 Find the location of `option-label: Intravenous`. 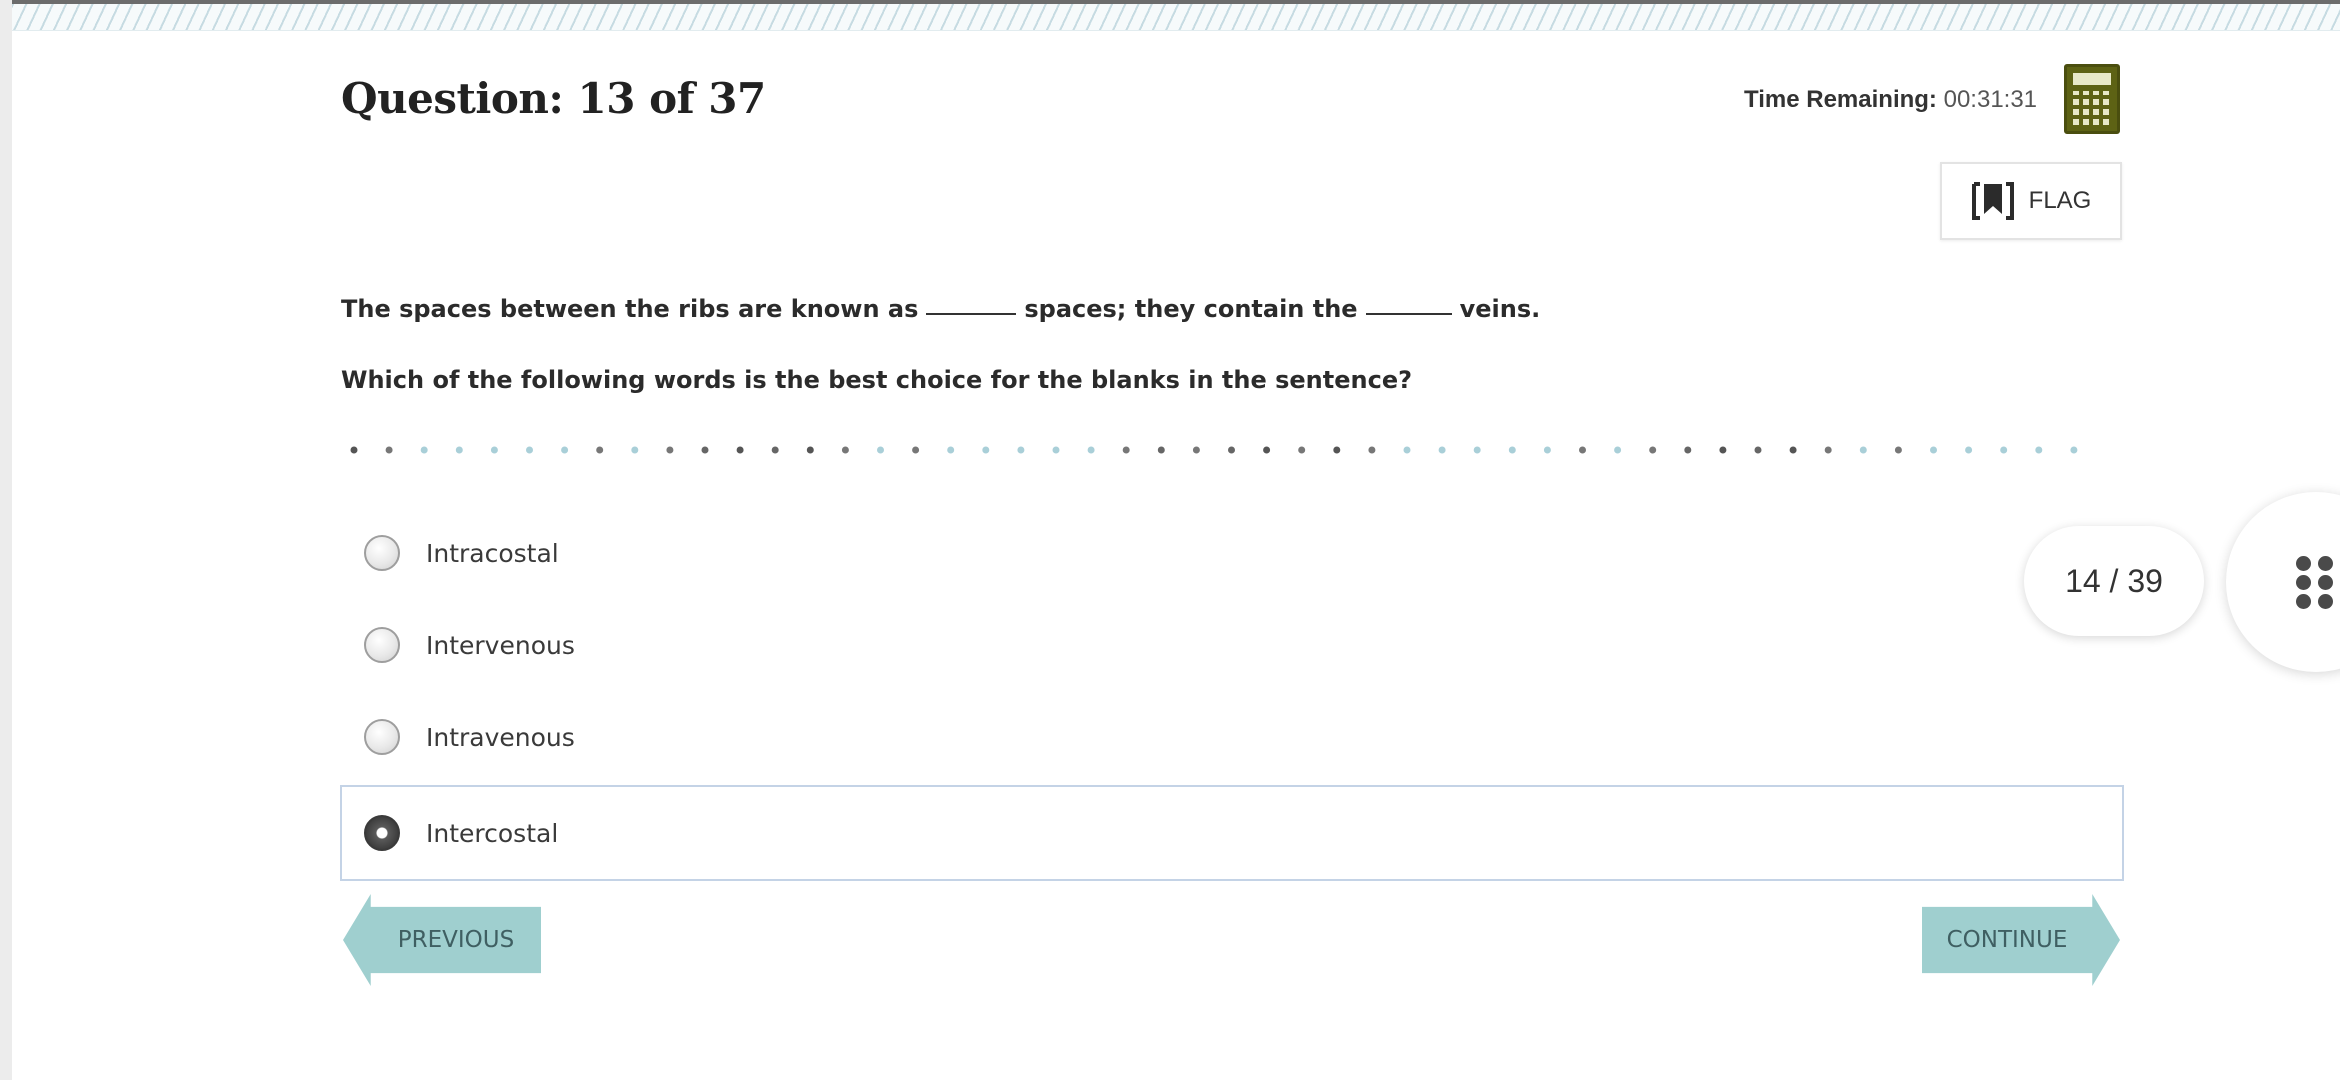

option-label: Intravenous is located at coordinates (500, 737).